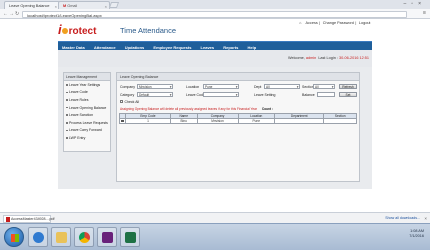 This screenshot has height=250, width=430. What do you see at coordinates (17, 14) in the screenshot?
I see `reload-icon: ↻` at bounding box center [17, 14].